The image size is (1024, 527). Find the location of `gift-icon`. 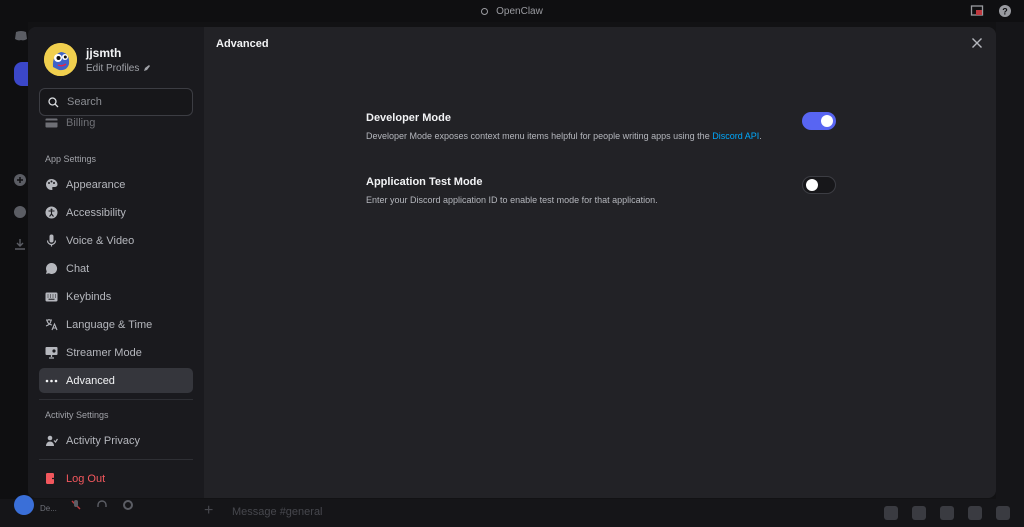

gift-icon is located at coordinates (891, 513).